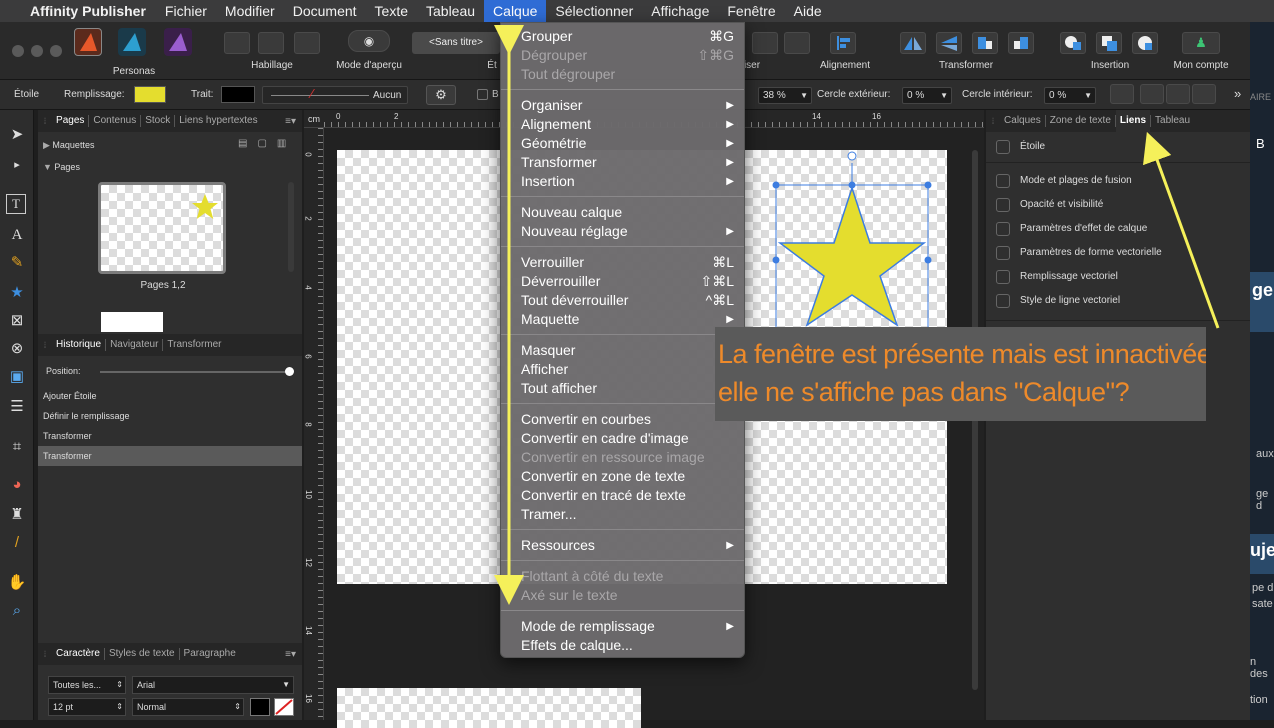 The width and height of the screenshot is (1274, 728). I want to click on fill-tool-icon: ♜, so click(17, 515).